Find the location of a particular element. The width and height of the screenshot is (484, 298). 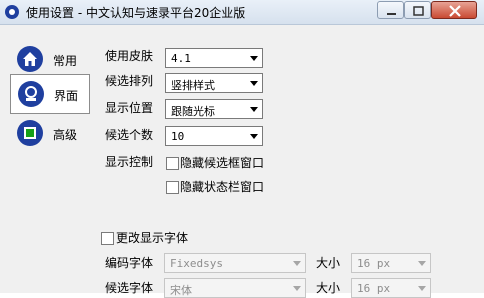

close-icon is located at coordinates (455, 11).